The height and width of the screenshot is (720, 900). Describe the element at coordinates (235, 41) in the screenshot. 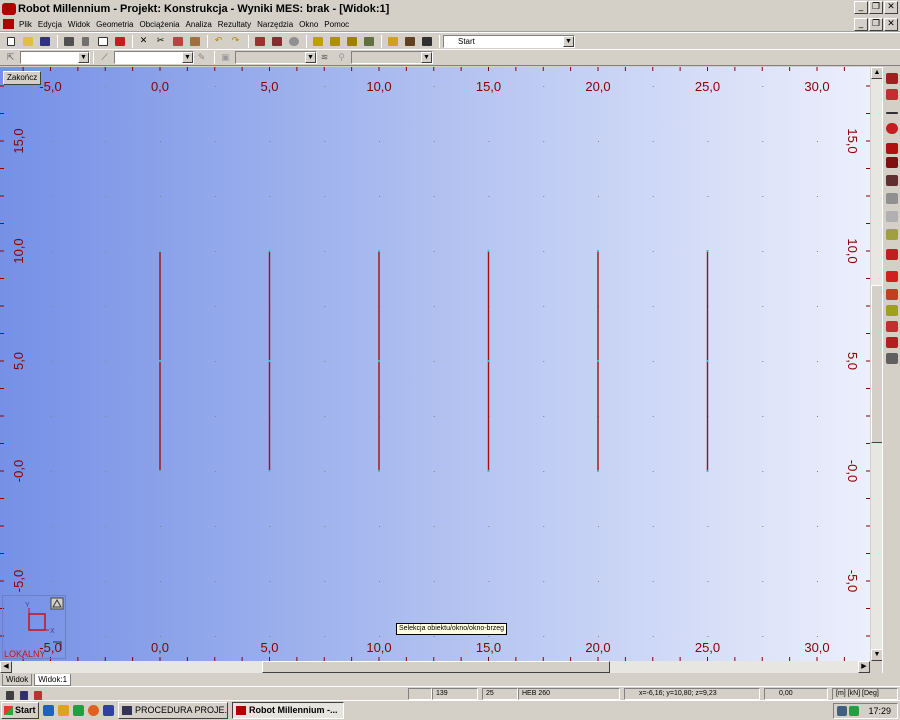

I see `redo-icon: ↷` at that location.